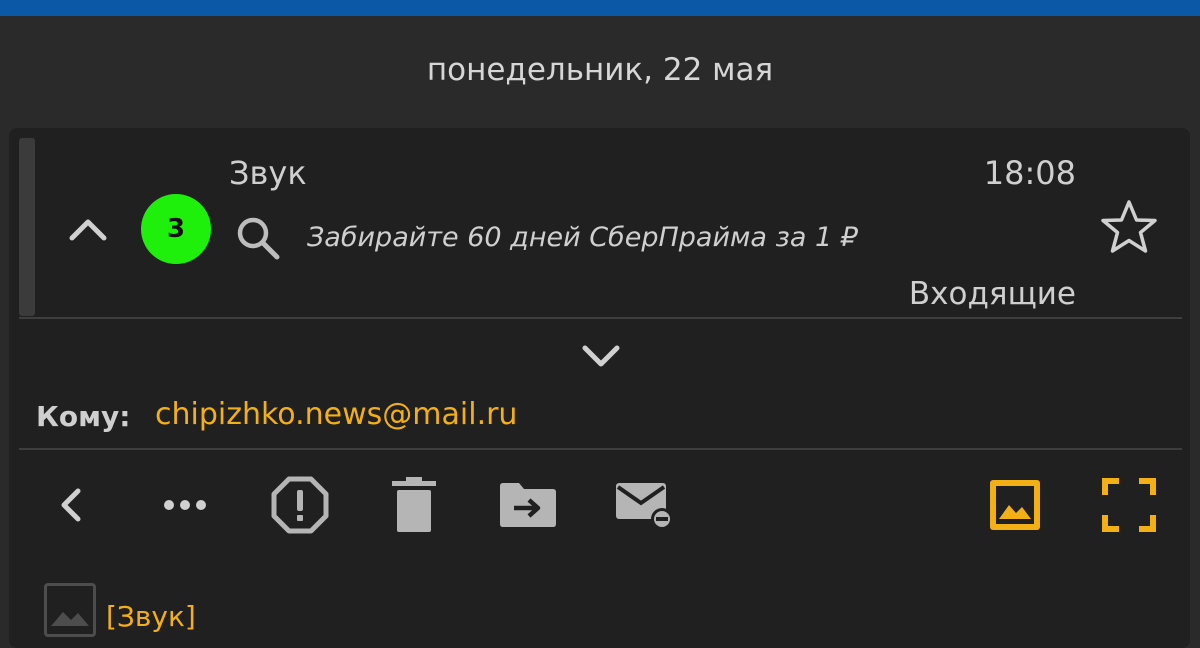 The width and height of the screenshot is (1200, 648). Describe the element at coordinates (1015, 505) in the screenshot. I see `show-images-icon` at that location.